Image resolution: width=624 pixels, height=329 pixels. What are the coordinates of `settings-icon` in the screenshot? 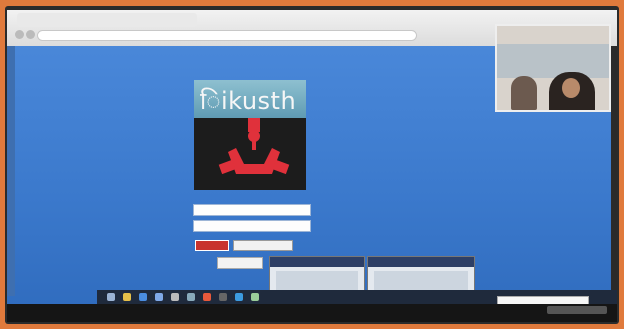 It's located at (255, 297).